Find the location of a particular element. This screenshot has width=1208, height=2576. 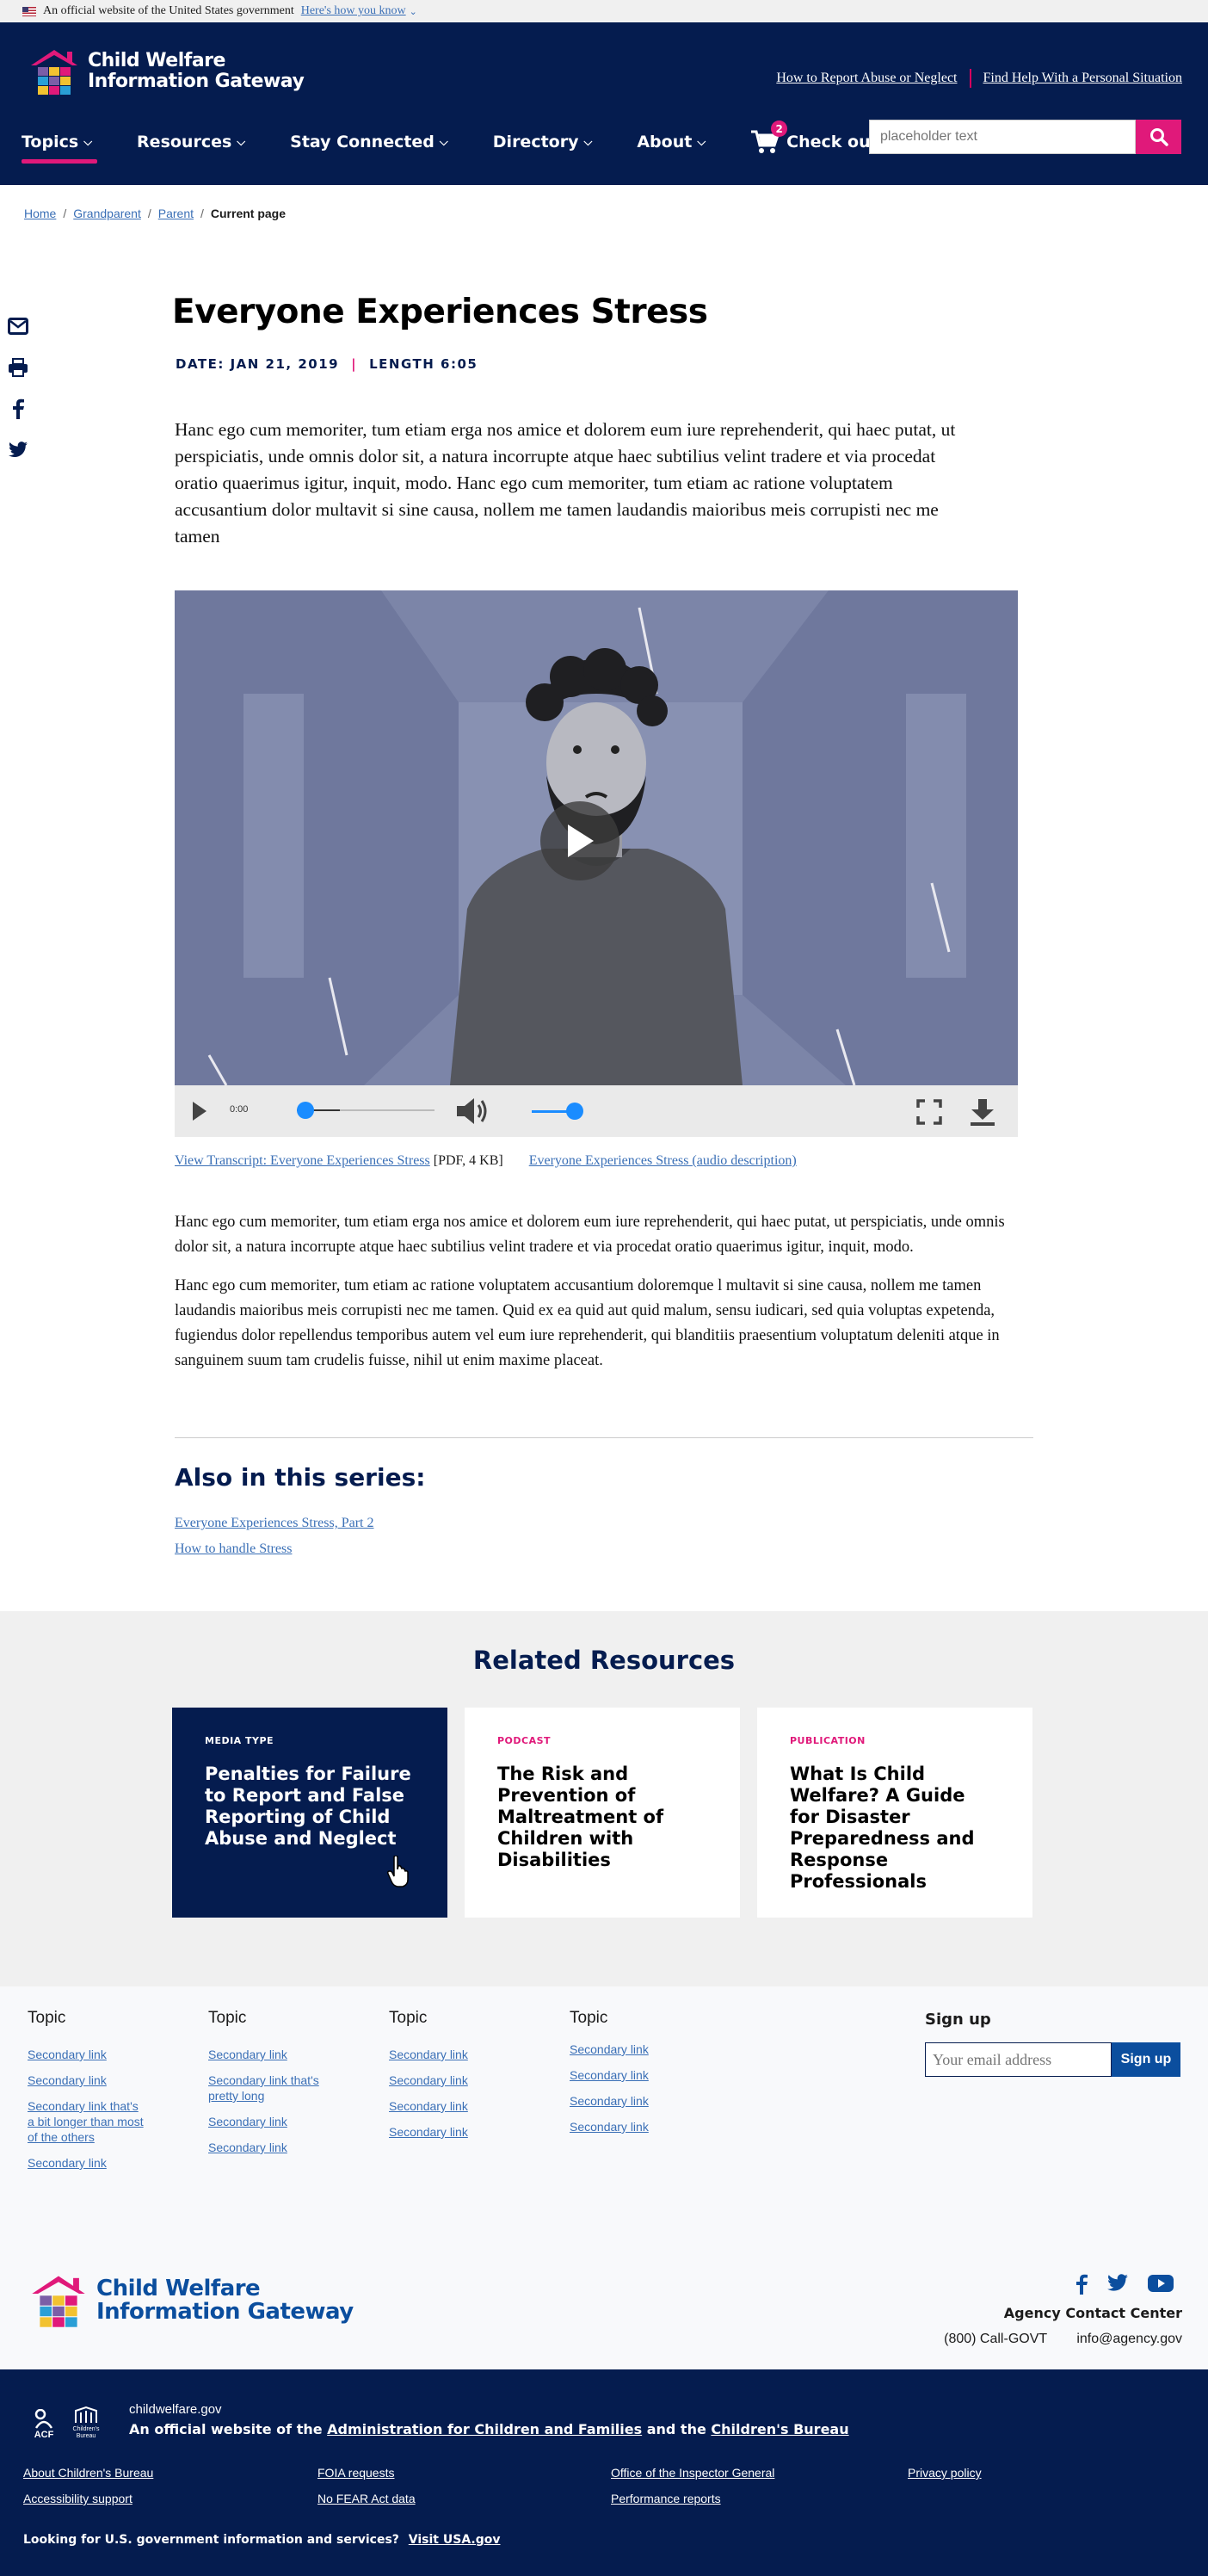

series-link: Everyone Experiences Stress, Part 2 is located at coordinates (300, 1523).